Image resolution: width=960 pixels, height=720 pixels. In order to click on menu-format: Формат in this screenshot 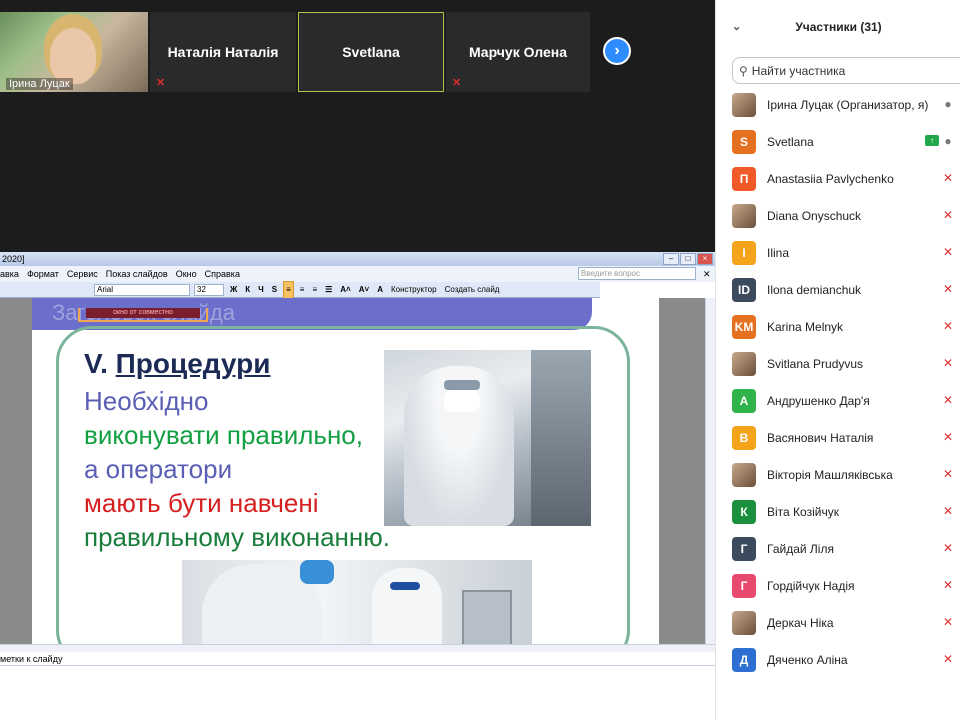, I will do `click(43, 274)`.